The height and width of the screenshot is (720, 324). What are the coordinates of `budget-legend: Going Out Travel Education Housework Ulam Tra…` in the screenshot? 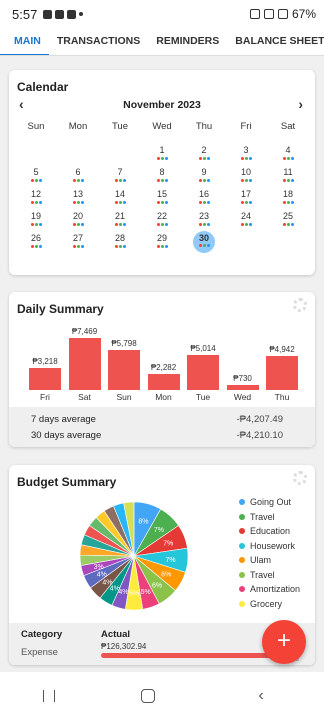 It's located at (269, 553).